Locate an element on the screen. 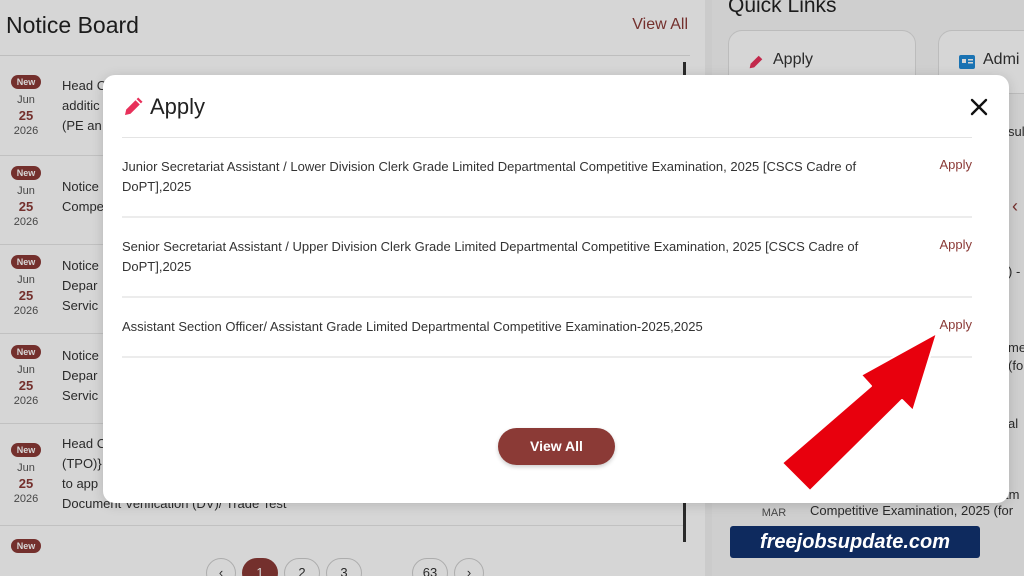 The height and width of the screenshot is (576, 1024). pencil-icon is located at coordinates (134, 106).